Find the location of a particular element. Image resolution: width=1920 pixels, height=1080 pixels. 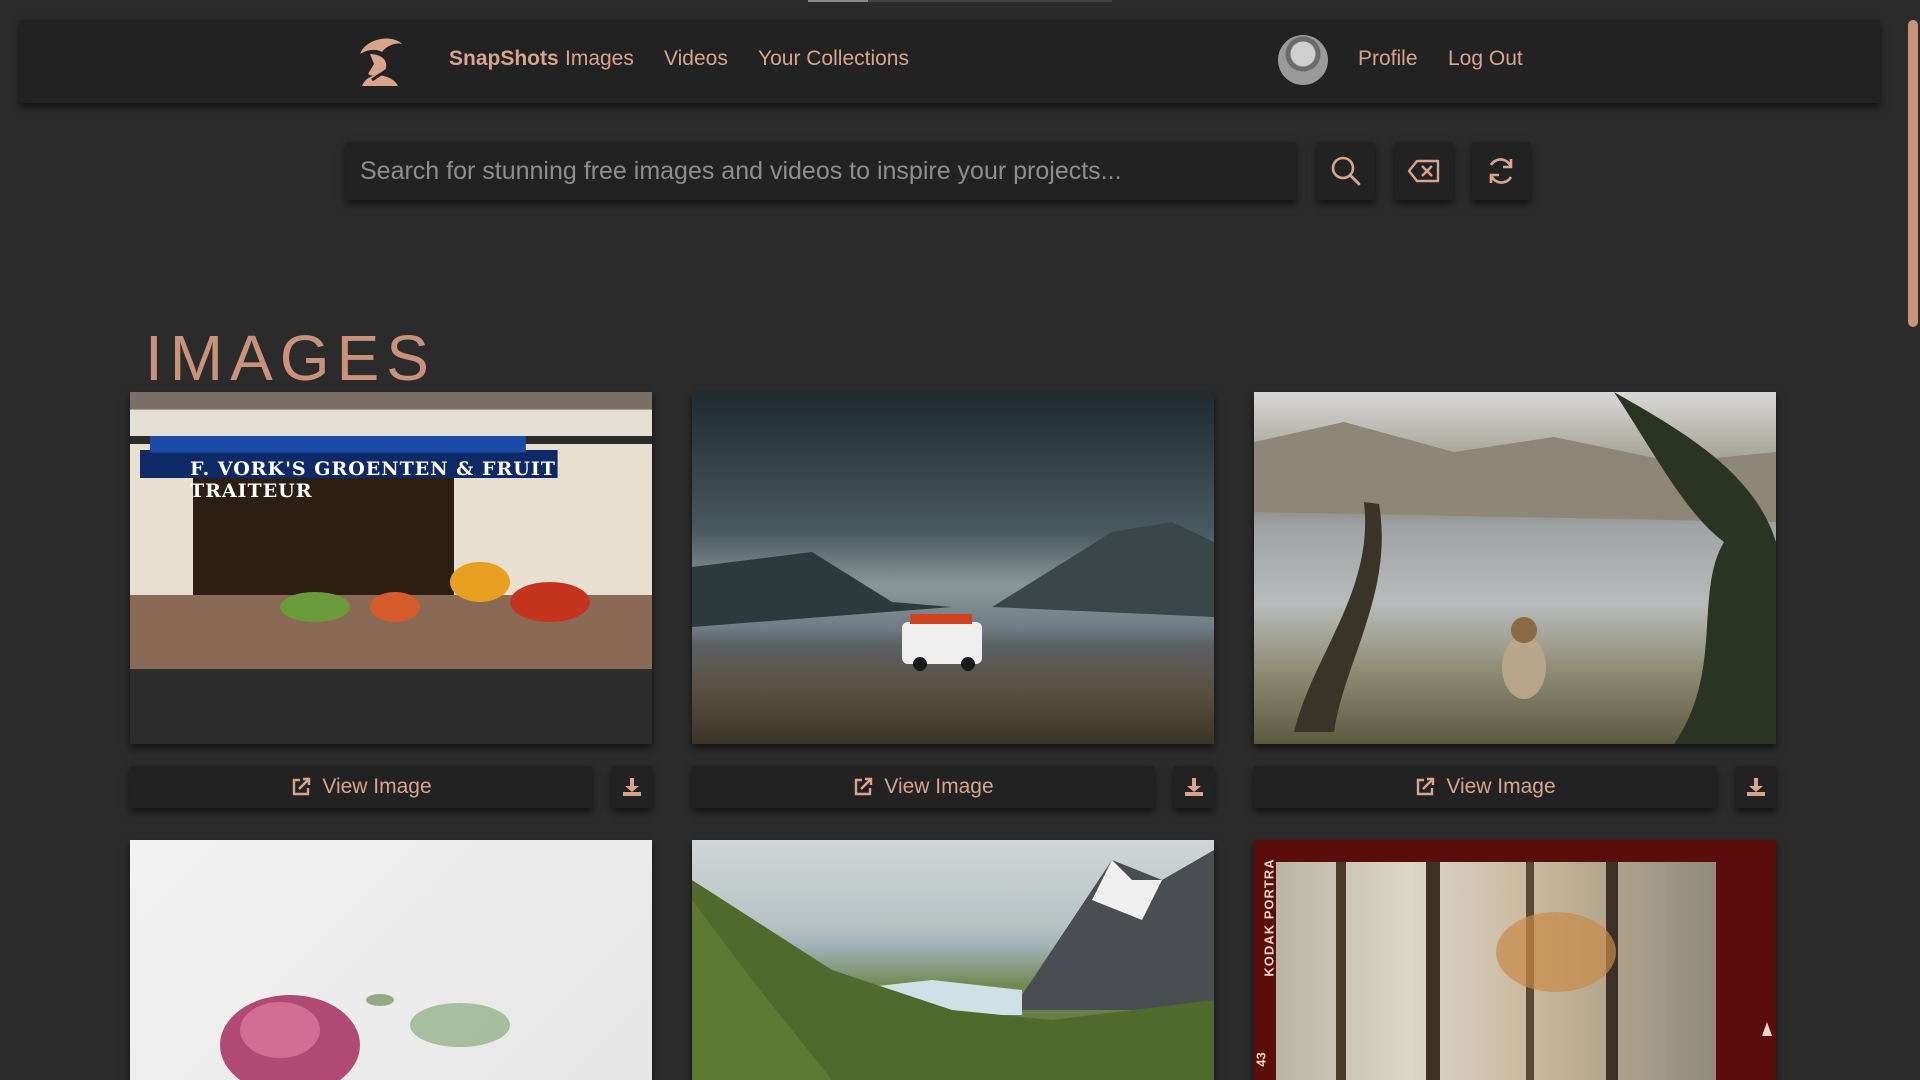

search-input is located at coordinates (821, 171).